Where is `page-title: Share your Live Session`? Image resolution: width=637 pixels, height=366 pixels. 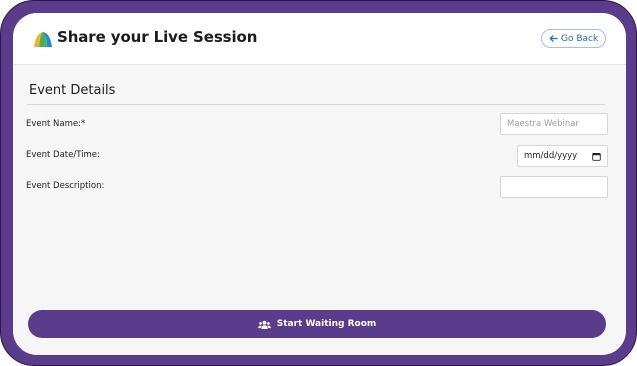 page-title: Share your Live Session is located at coordinates (157, 37).